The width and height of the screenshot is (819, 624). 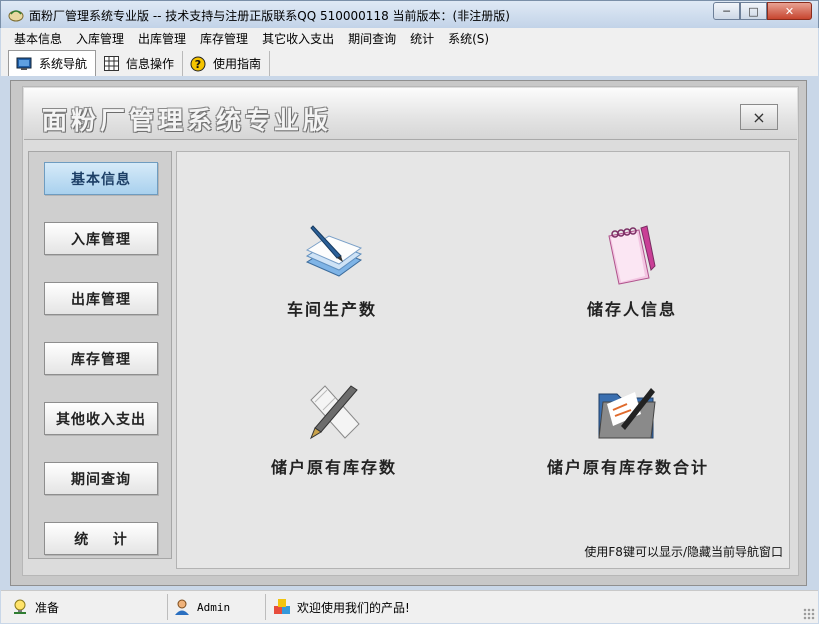 I want to click on tab-user-guide: ? 使用指南, so click(x=227, y=63).